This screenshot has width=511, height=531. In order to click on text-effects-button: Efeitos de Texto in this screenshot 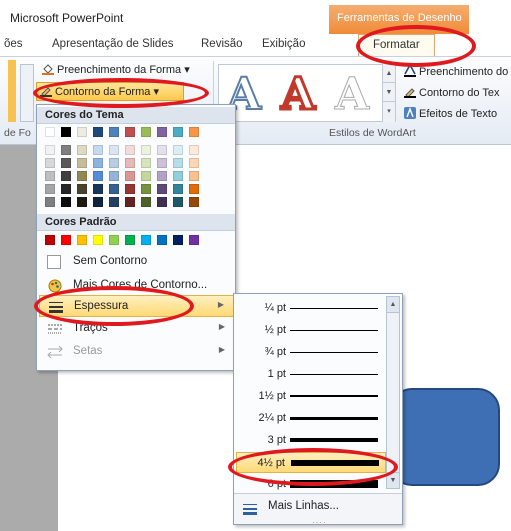, I will do `click(450, 113)`.